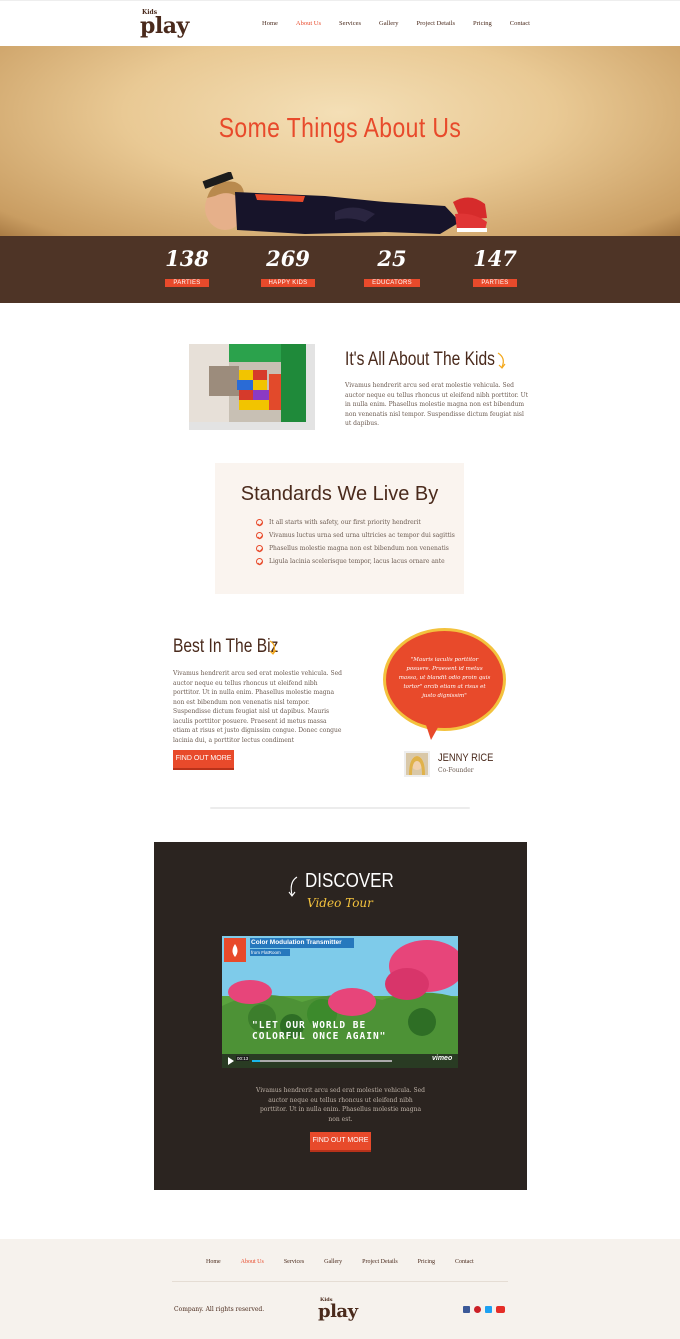 The width and height of the screenshot is (680, 1339). What do you see at coordinates (288, 258) in the screenshot?
I see `stat-number: 269` at bounding box center [288, 258].